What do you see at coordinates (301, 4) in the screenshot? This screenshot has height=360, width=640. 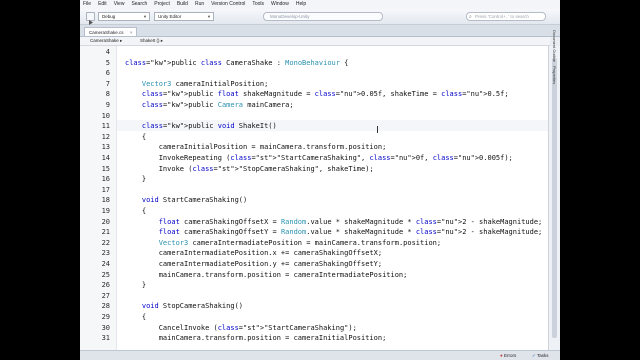 I see `menu-help: Help` at bounding box center [301, 4].